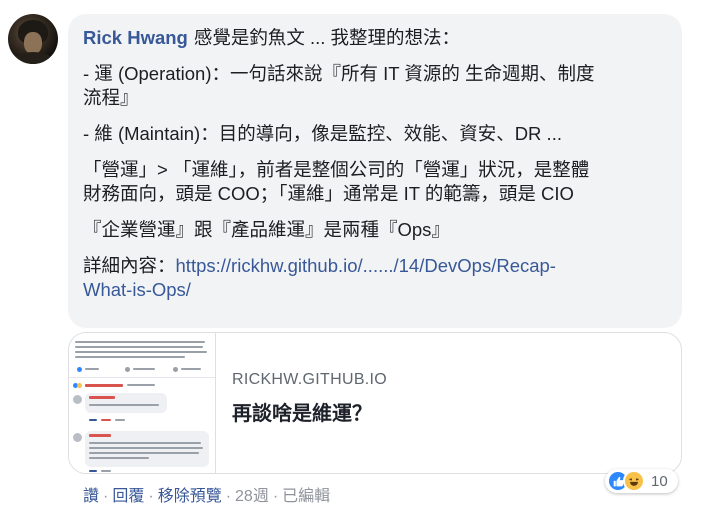 This screenshot has height=516, width=710. What do you see at coordinates (328, 193) in the screenshot?
I see `comment-line-compare-cont: 財務面向，頭是 COO；「運維」通常是 IT 的範籌，頭是 CIO` at bounding box center [328, 193].